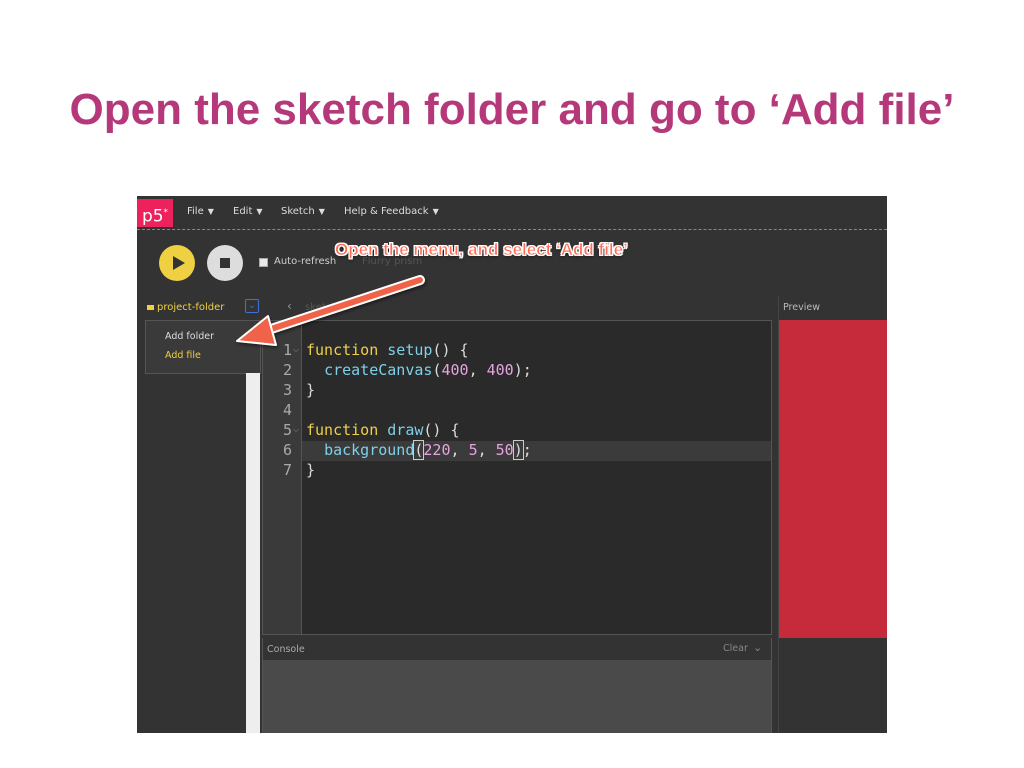 Image resolution: width=1024 pixels, height=768 pixels. What do you see at coordinates (428, 450) in the screenshot?
I see `code-line-6: background(220, 5, 50);` at bounding box center [428, 450].